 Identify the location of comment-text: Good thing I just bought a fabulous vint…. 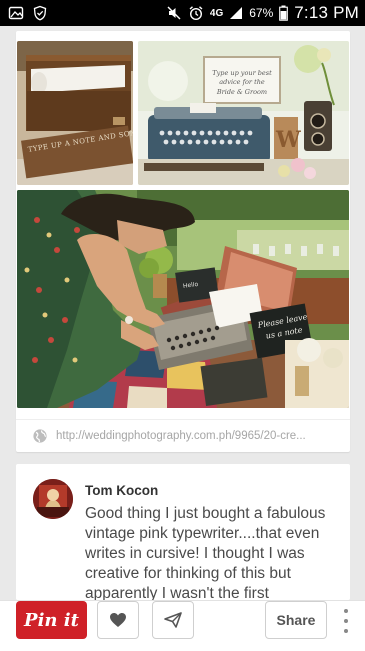
(205, 552).